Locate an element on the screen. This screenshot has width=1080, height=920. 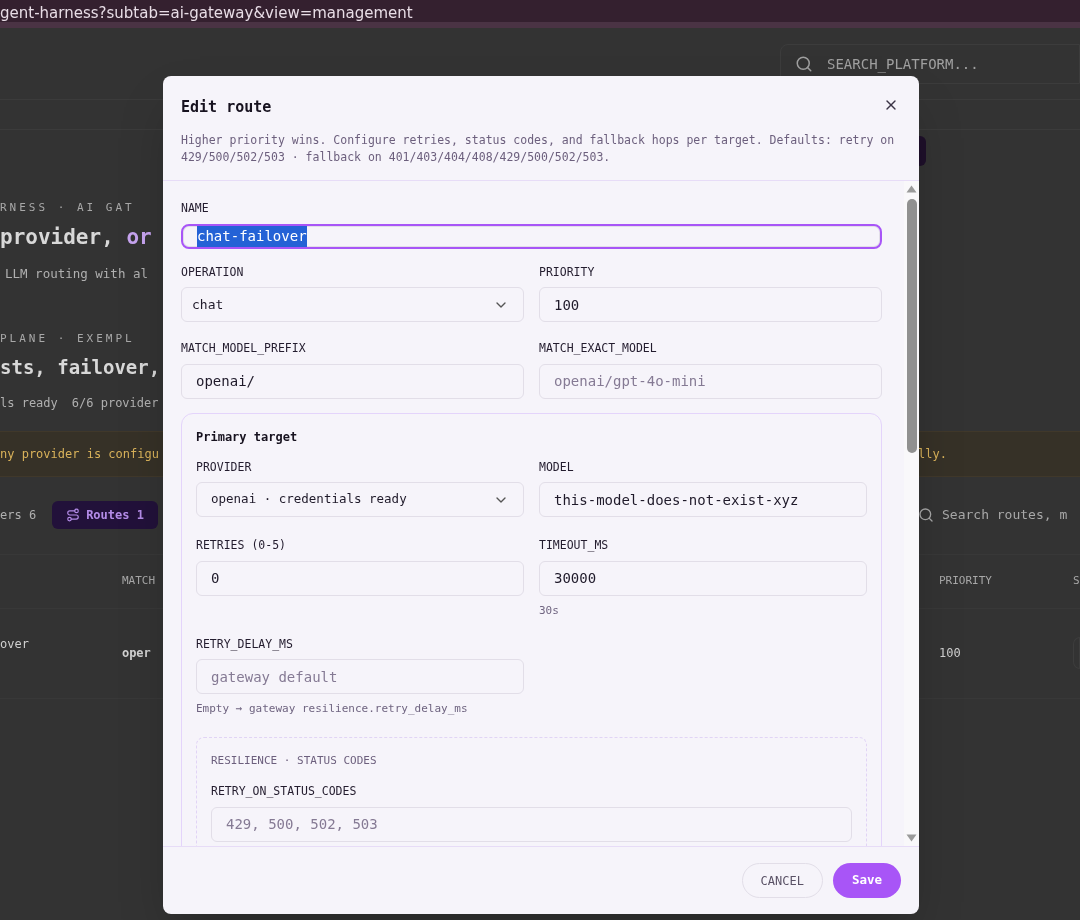
table-cell-text: over is located at coordinates (14, 644).